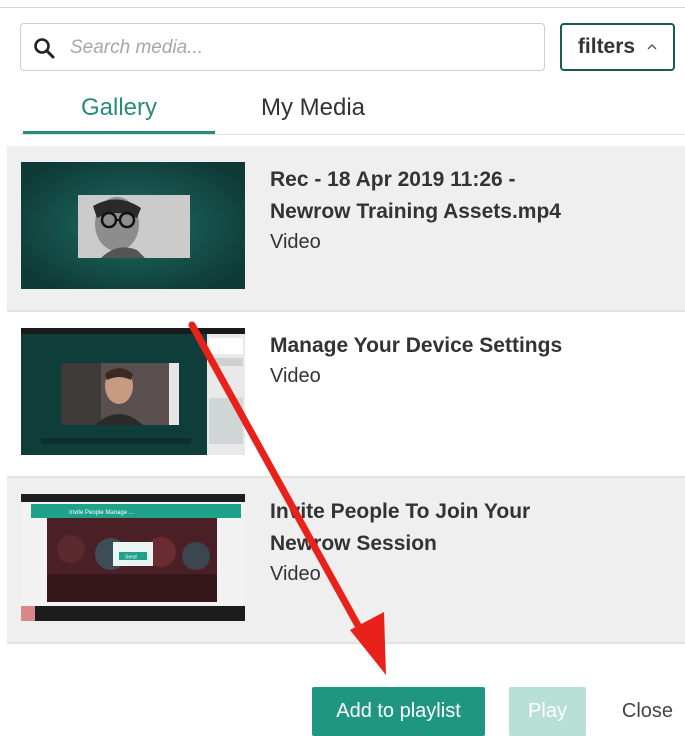  What do you see at coordinates (400, 511) in the screenshot?
I see `media-title-line1: Invite People To Join Your` at bounding box center [400, 511].